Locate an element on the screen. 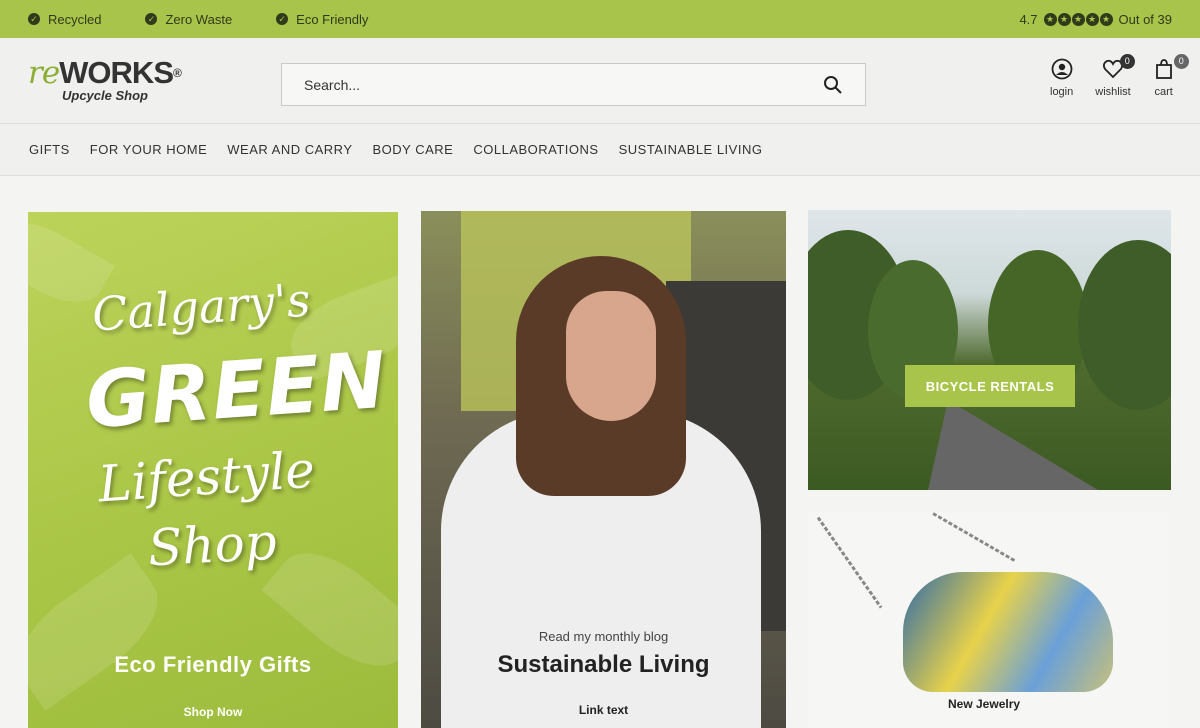 This screenshot has height=728, width=1200. road is located at coordinates (1013, 445).